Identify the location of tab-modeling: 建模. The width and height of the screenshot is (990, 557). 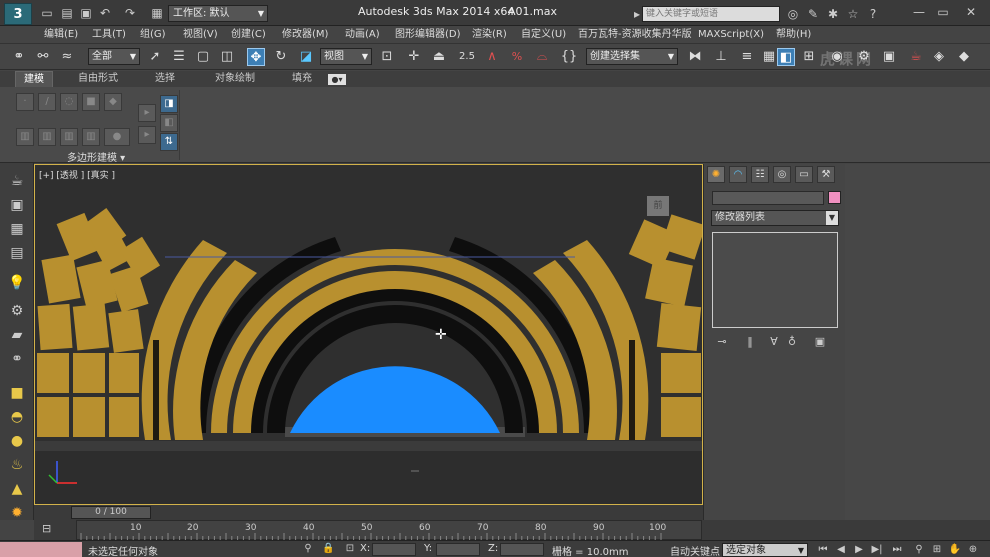
(34, 79).